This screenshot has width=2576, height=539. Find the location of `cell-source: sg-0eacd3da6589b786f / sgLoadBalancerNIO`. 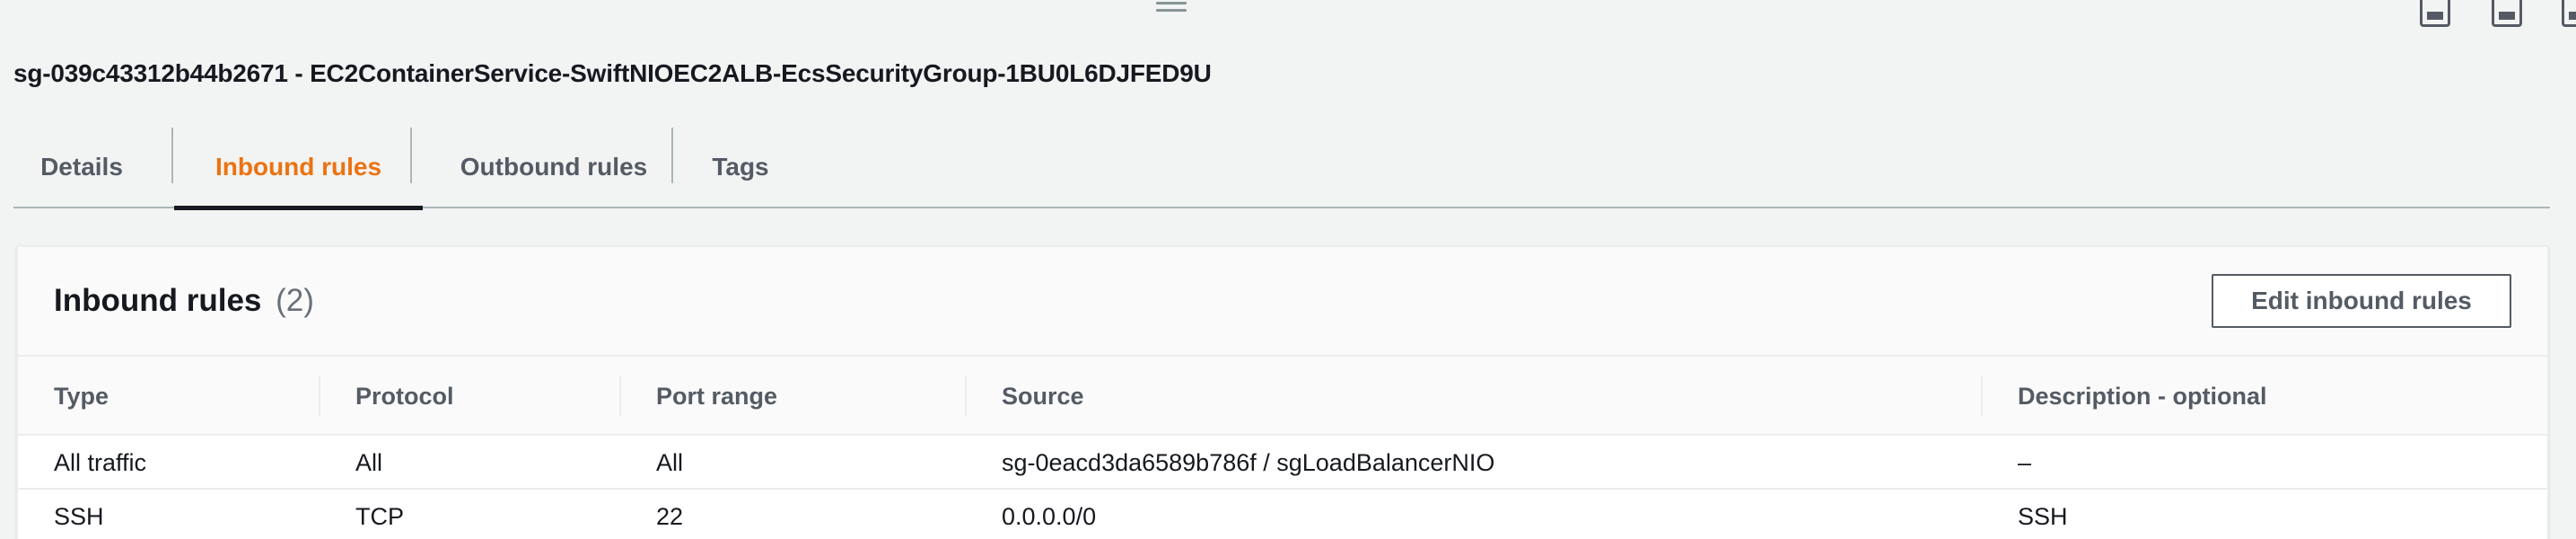

cell-source: sg-0eacd3da6589b786f / sgLoadBalancerNIO is located at coordinates (1248, 462).